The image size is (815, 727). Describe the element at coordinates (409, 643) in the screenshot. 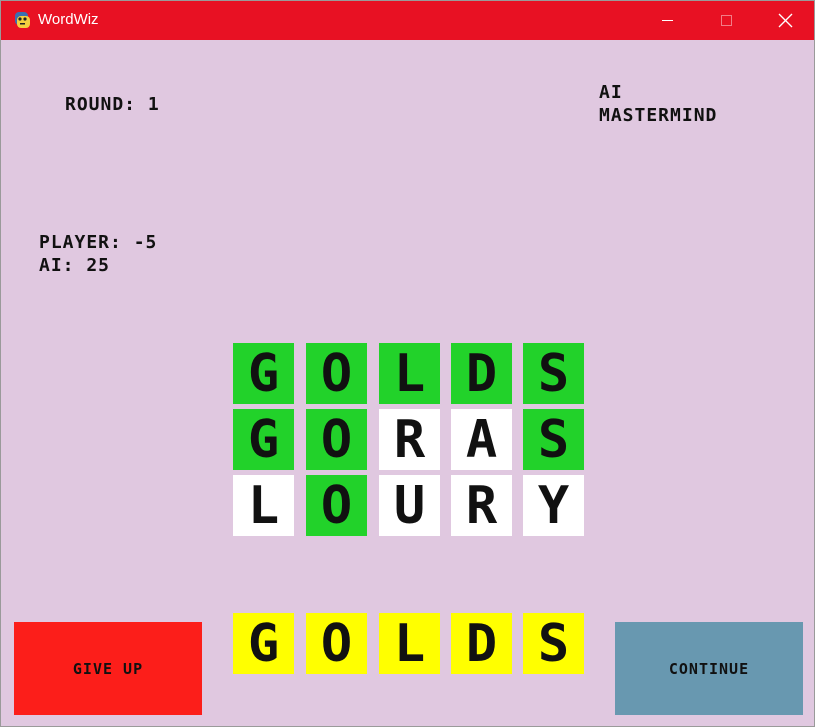

I see `answer-tile: L` at that location.